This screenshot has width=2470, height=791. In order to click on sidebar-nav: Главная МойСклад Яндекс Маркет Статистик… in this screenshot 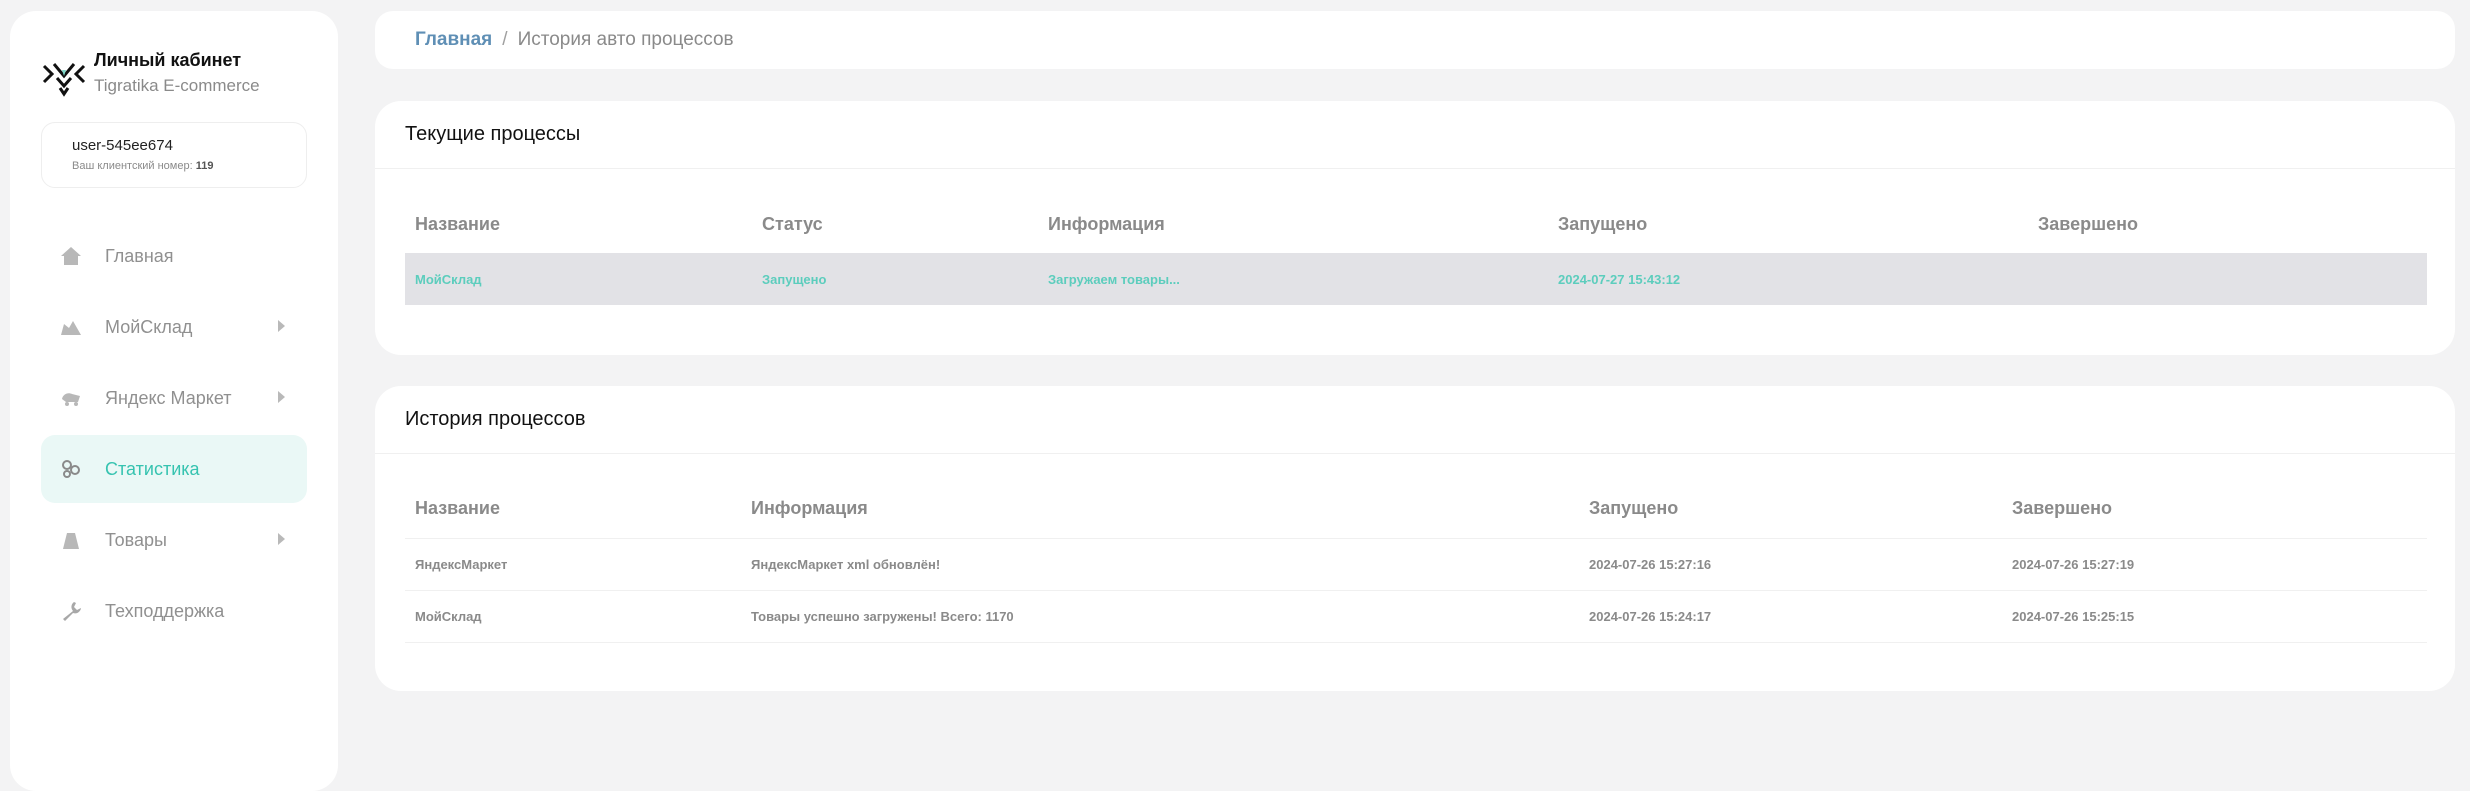, I will do `click(174, 435)`.